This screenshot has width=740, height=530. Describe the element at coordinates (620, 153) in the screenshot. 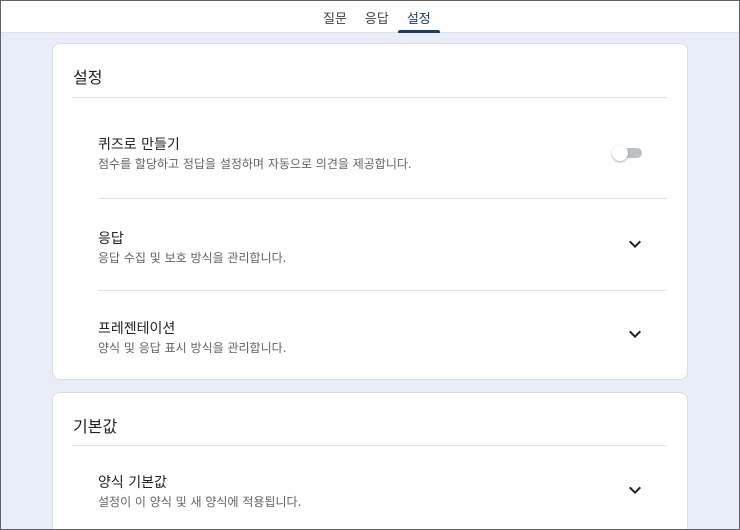

I see `toggle-thumb` at that location.